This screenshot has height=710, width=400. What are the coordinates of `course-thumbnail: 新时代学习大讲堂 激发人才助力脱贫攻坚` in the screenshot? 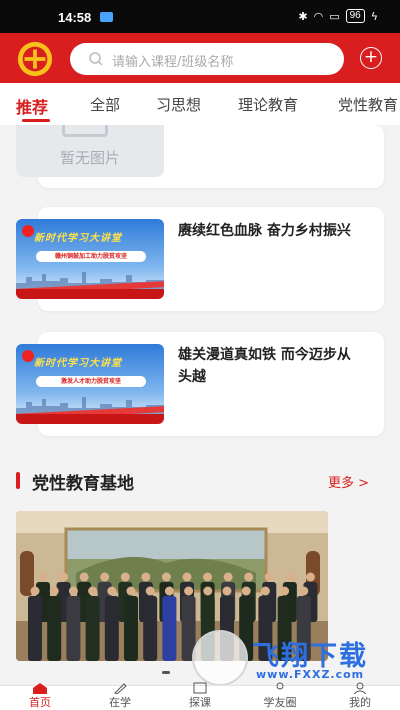 It's located at (90, 384).